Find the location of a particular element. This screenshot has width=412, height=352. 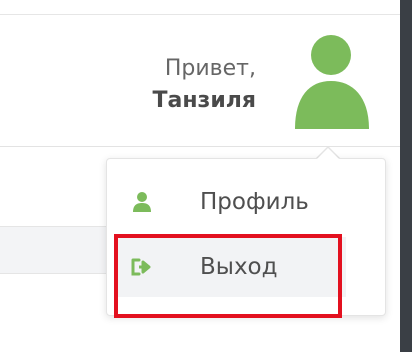

right-edge-panel is located at coordinates (406, 176).